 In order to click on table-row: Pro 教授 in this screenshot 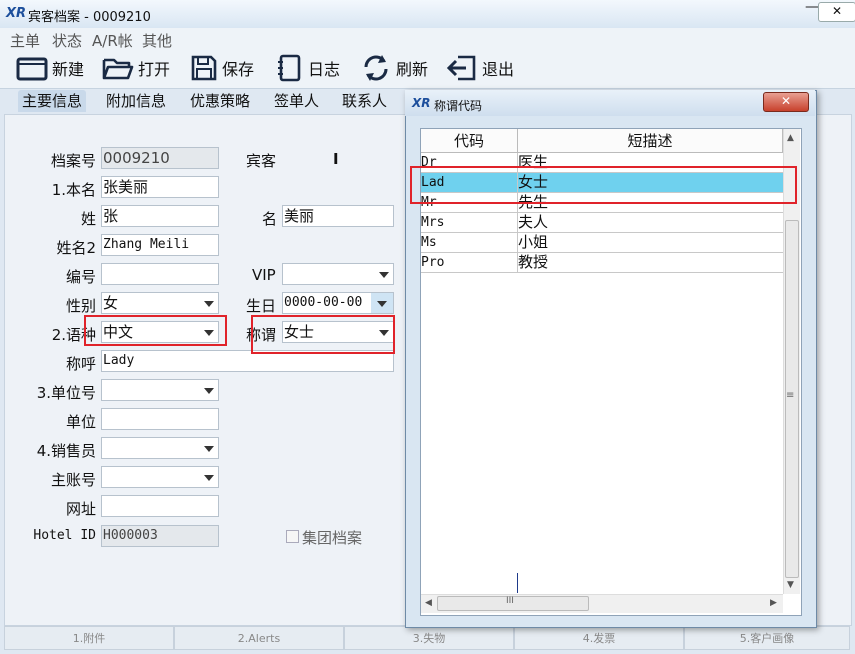, I will do `click(602, 263)`.